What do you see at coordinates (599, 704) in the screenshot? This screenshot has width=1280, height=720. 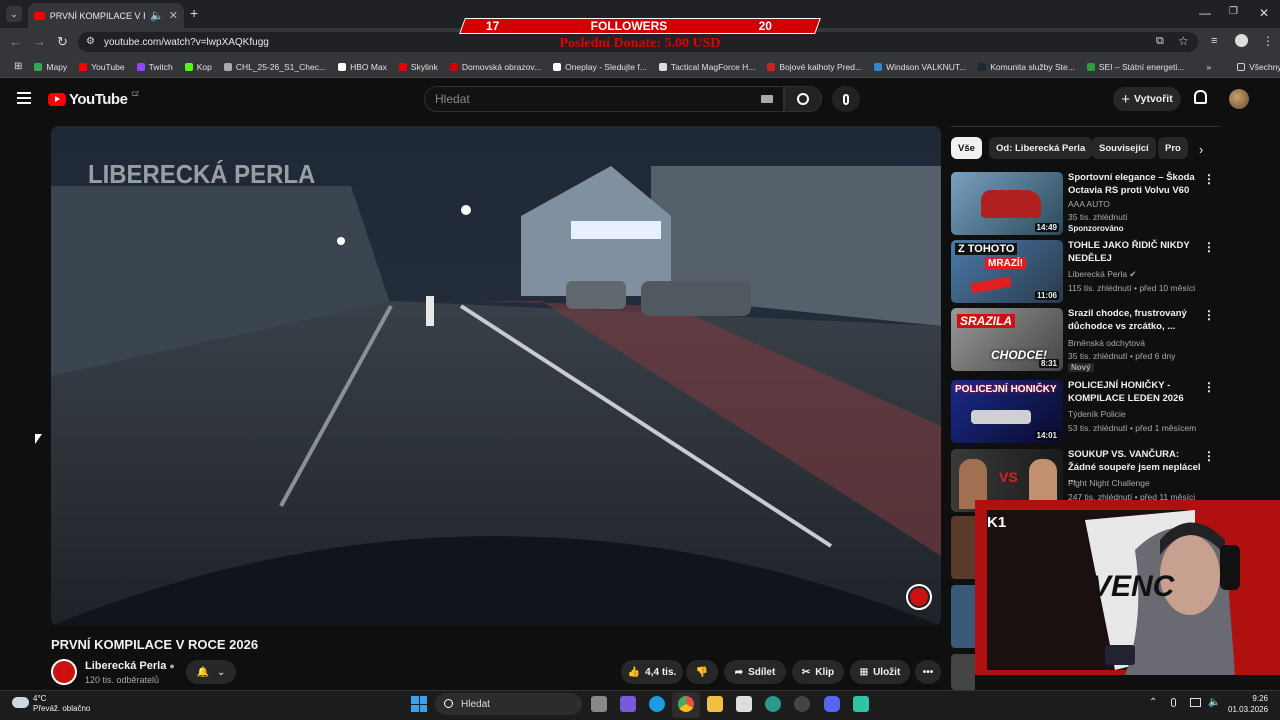 I see `task-view-icon` at bounding box center [599, 704].